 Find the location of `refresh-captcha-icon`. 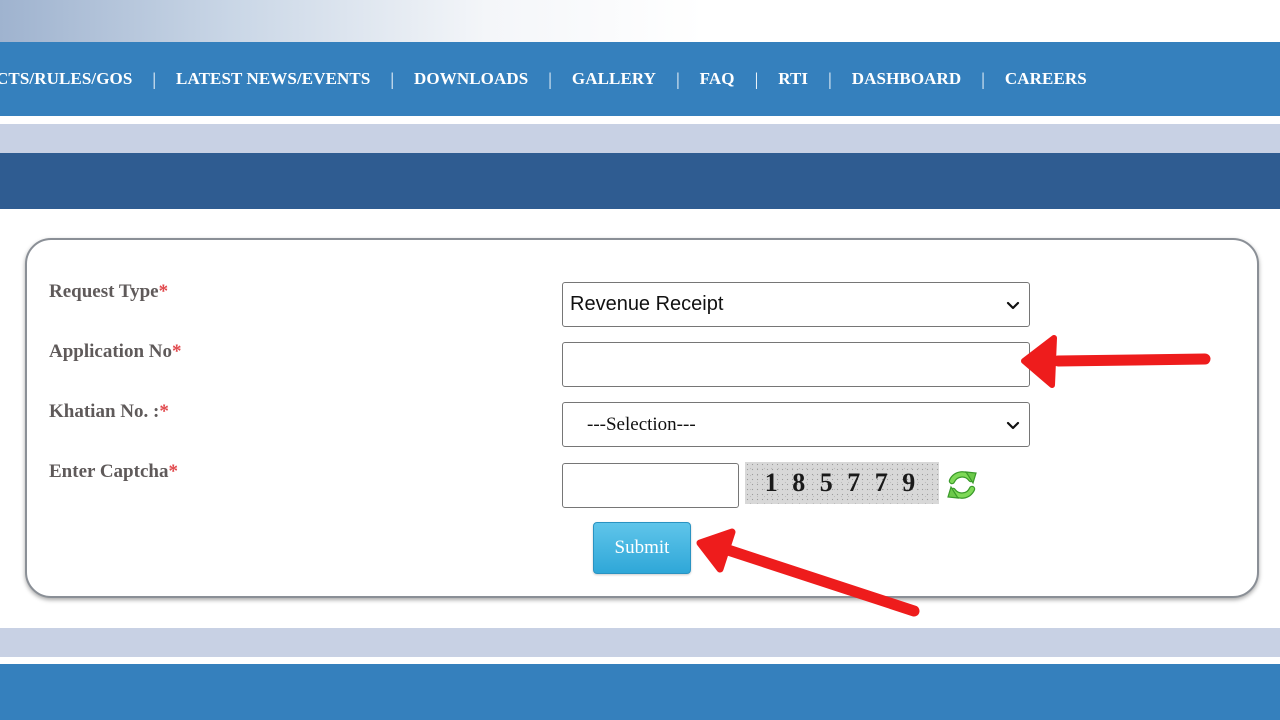

refresh-captcha-icon is located at coordinates (962, 485).